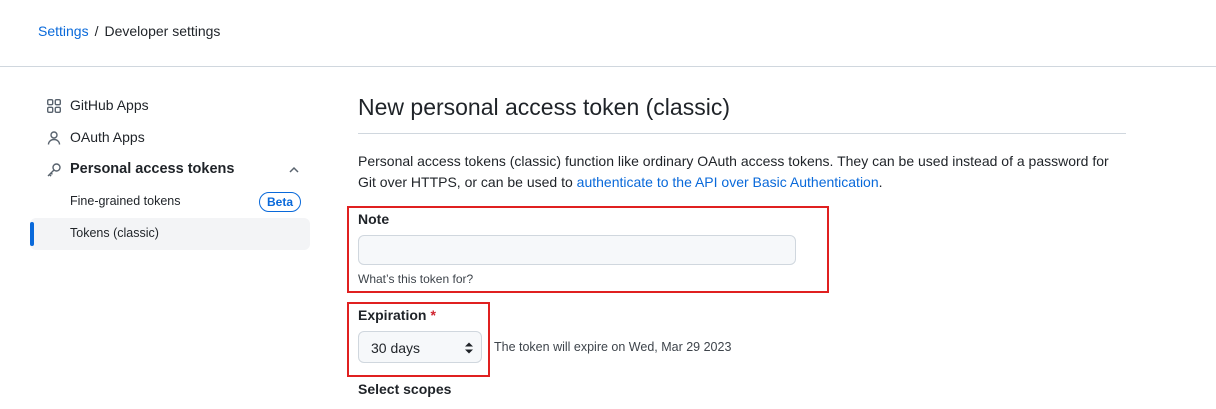  What do you see at coordinates (577, 250) in the screenshot?
I see `note-input` at bounding box center [577, 250].